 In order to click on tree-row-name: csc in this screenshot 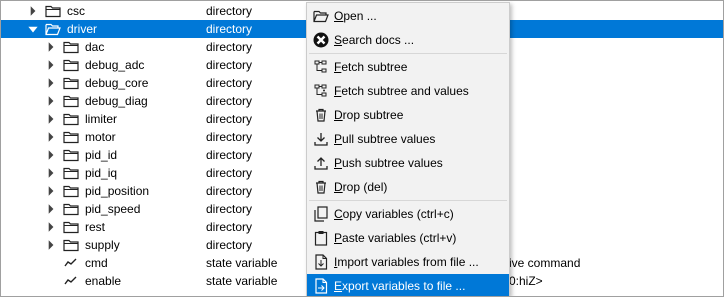, I will do `click(76, 11)`.